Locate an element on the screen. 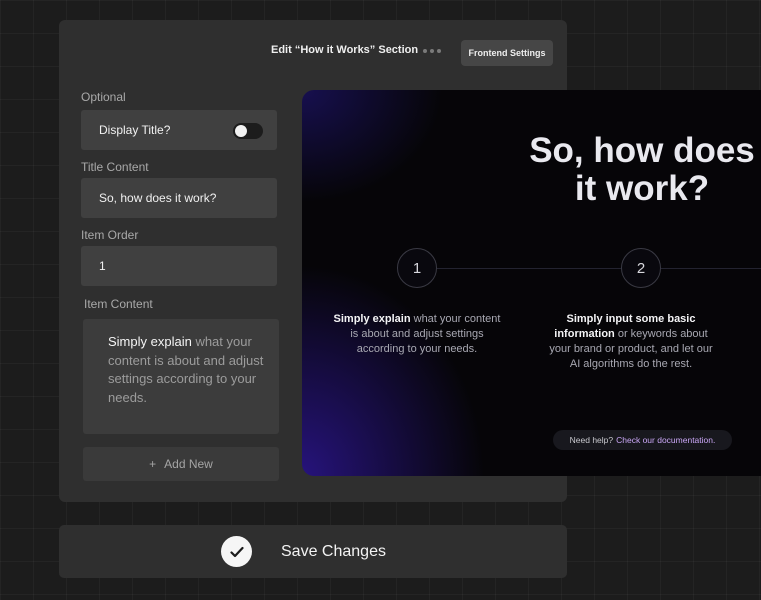 This screenshot has height=600, width=761. item-content-strong: Simply explain is located at coordinates (150, 341).